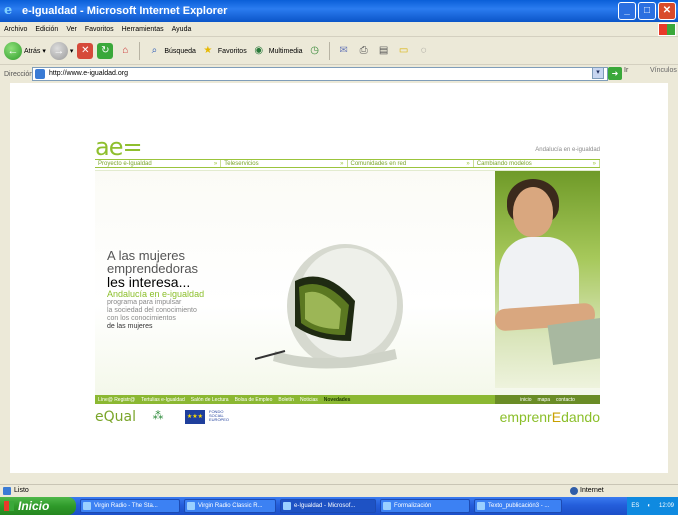  Describe the element at coordinates (652, 506) in the screenshot. I see `system-tray: ES ◐ 12:09` at that location.